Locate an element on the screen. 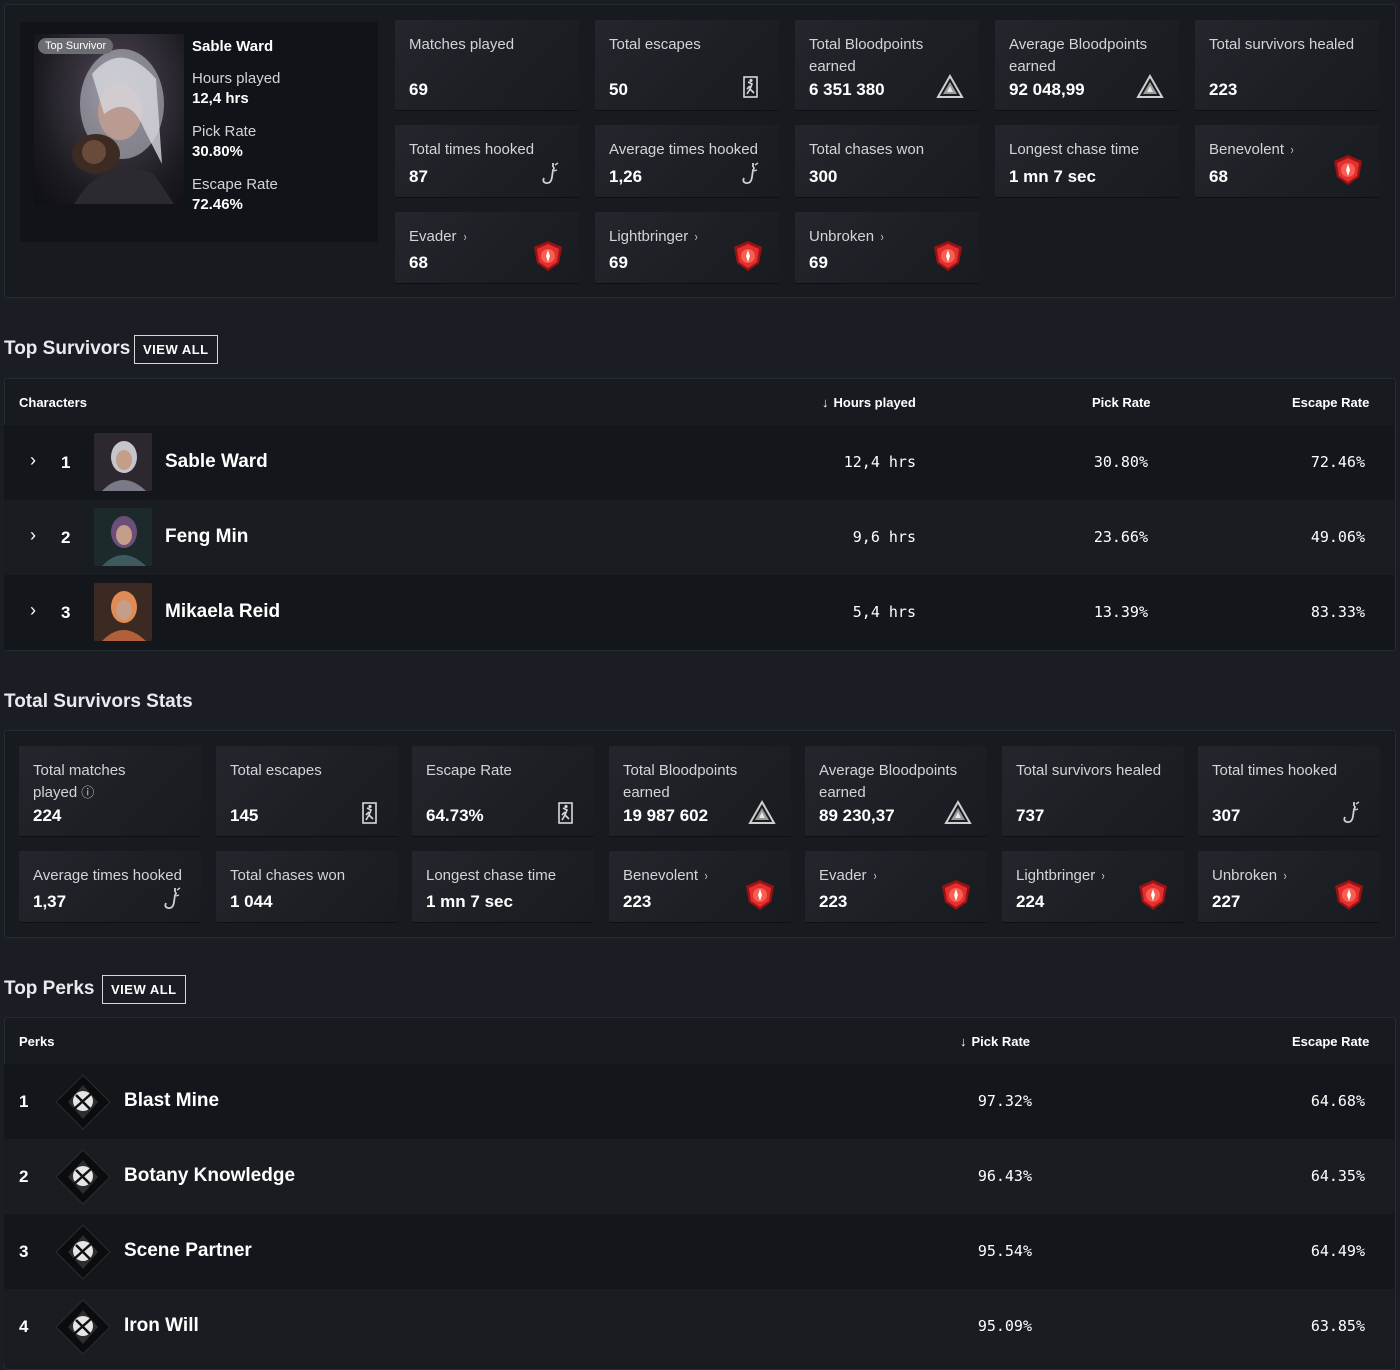 The image size is (1400, 1370). stat-value: 224 is located at coordinates (47, 815).